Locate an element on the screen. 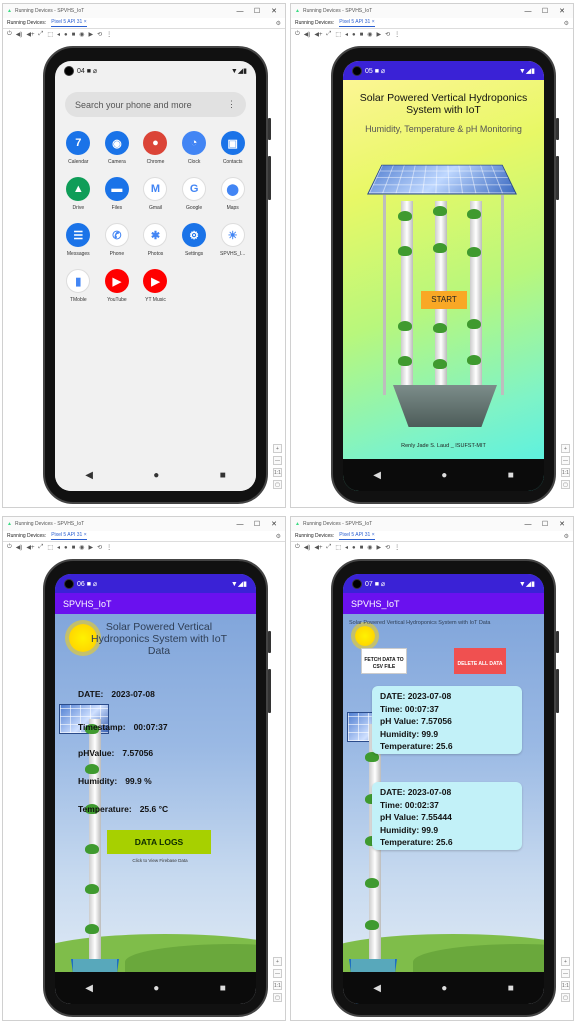 This screenshot has width=576, height=1027. app-files: ▬ Files is located at coordinates (117, 194).